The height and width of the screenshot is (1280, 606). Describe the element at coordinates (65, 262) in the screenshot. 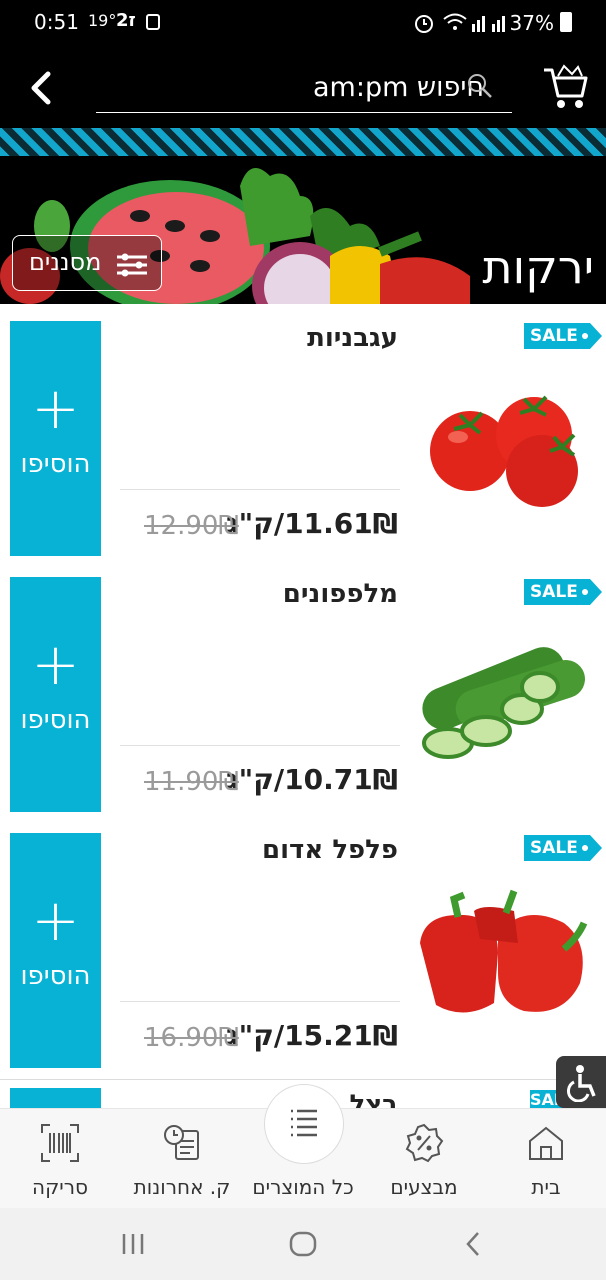

I see `filters-label: מסננים` at that location.